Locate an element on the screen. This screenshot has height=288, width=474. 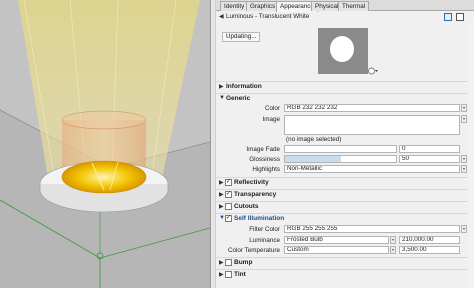
image-dropdown is located at coordinates (464, 119).